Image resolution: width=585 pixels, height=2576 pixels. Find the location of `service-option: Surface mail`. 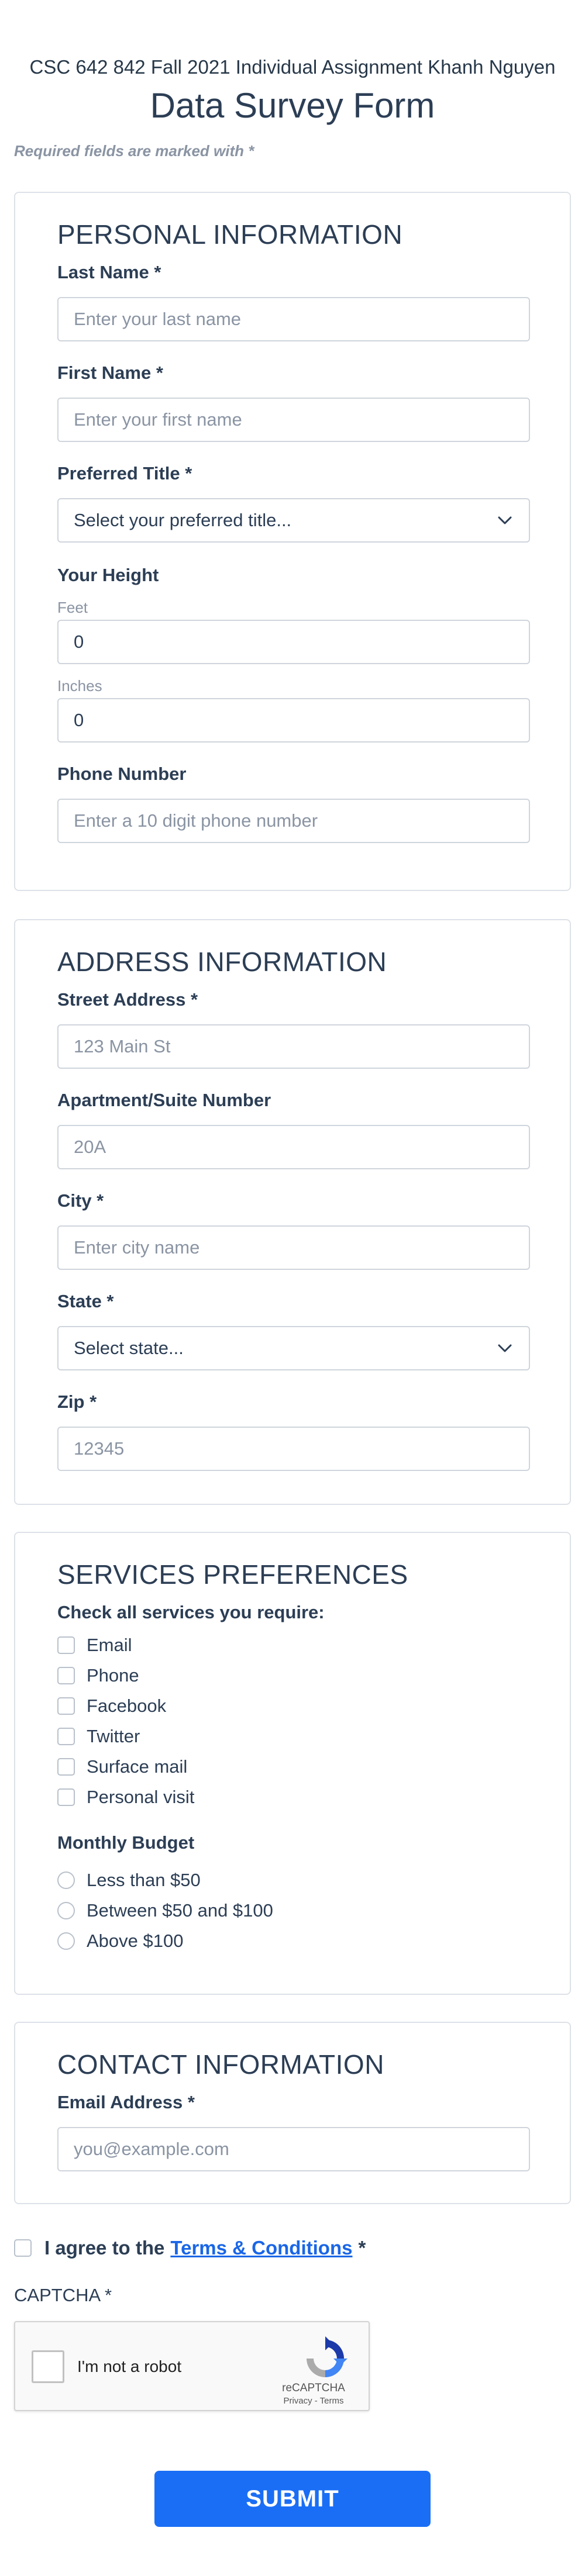

service-option: Surface mail is located at coordinates (122, 1767).